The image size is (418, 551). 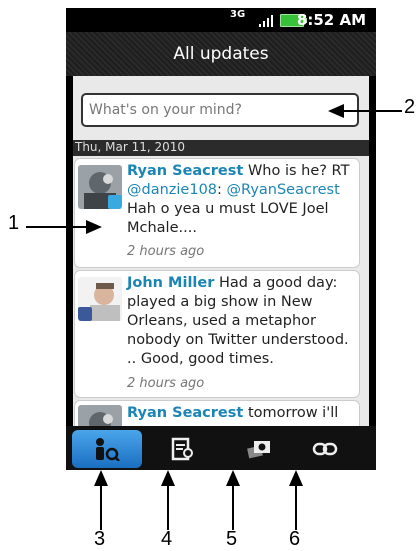 What do you see at coordinates (410, 107) in the screenshot?
I see `callout-number-2: 2` at bounding box center [410, 107].